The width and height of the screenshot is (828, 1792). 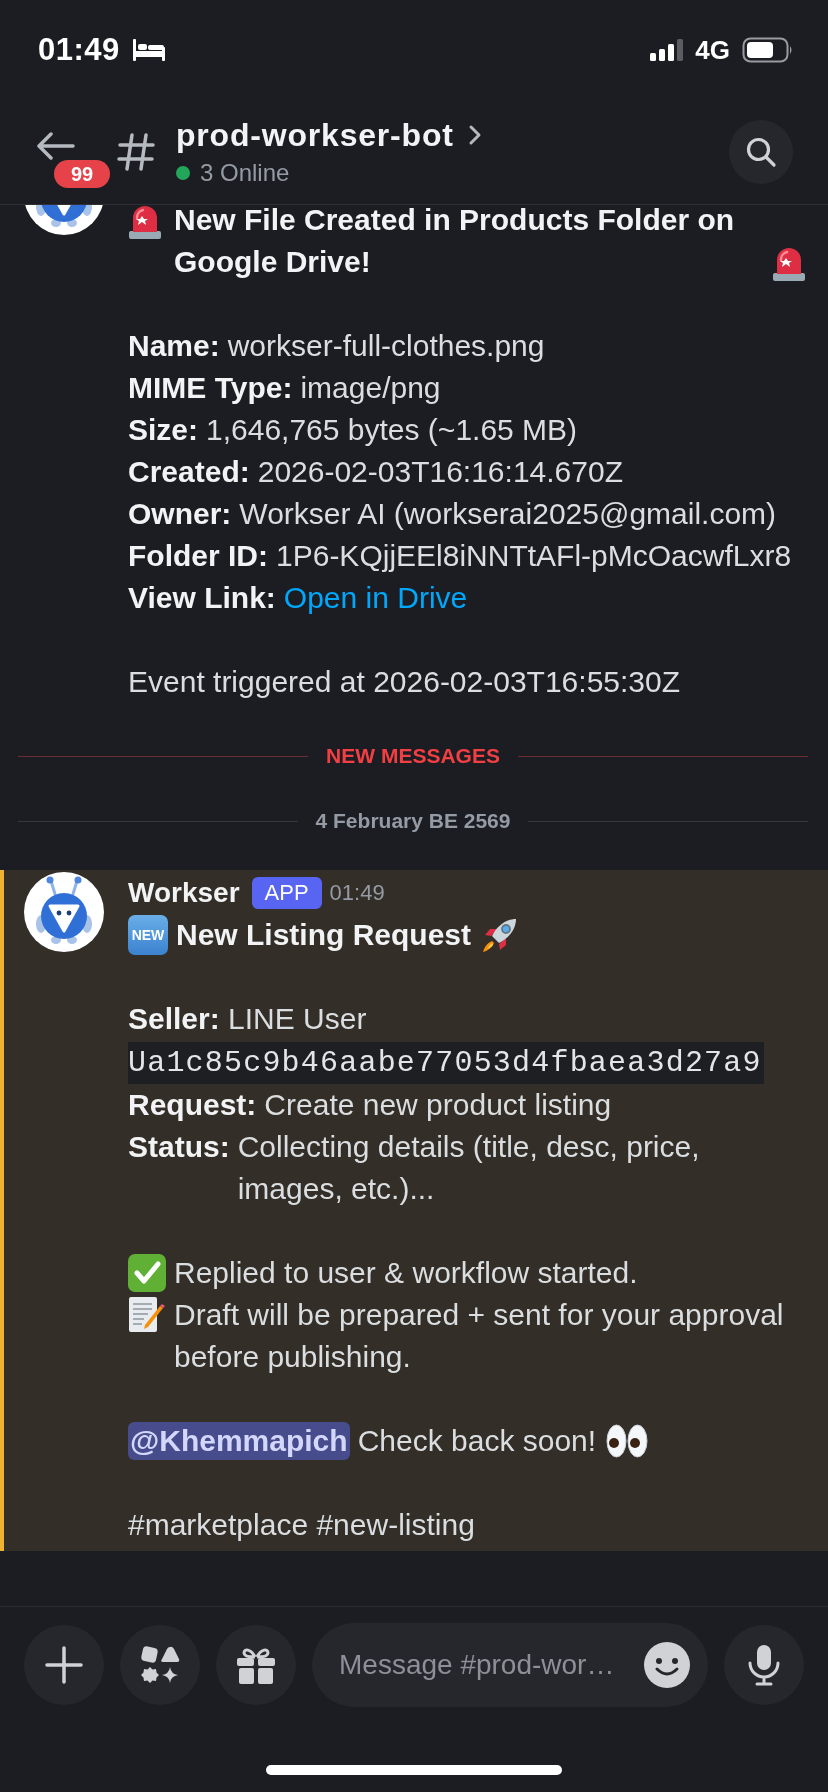 What do you see at coordinates (183, 173) in the screenshot?
I see `online-dot-icon` at bounding box center [183, 173].